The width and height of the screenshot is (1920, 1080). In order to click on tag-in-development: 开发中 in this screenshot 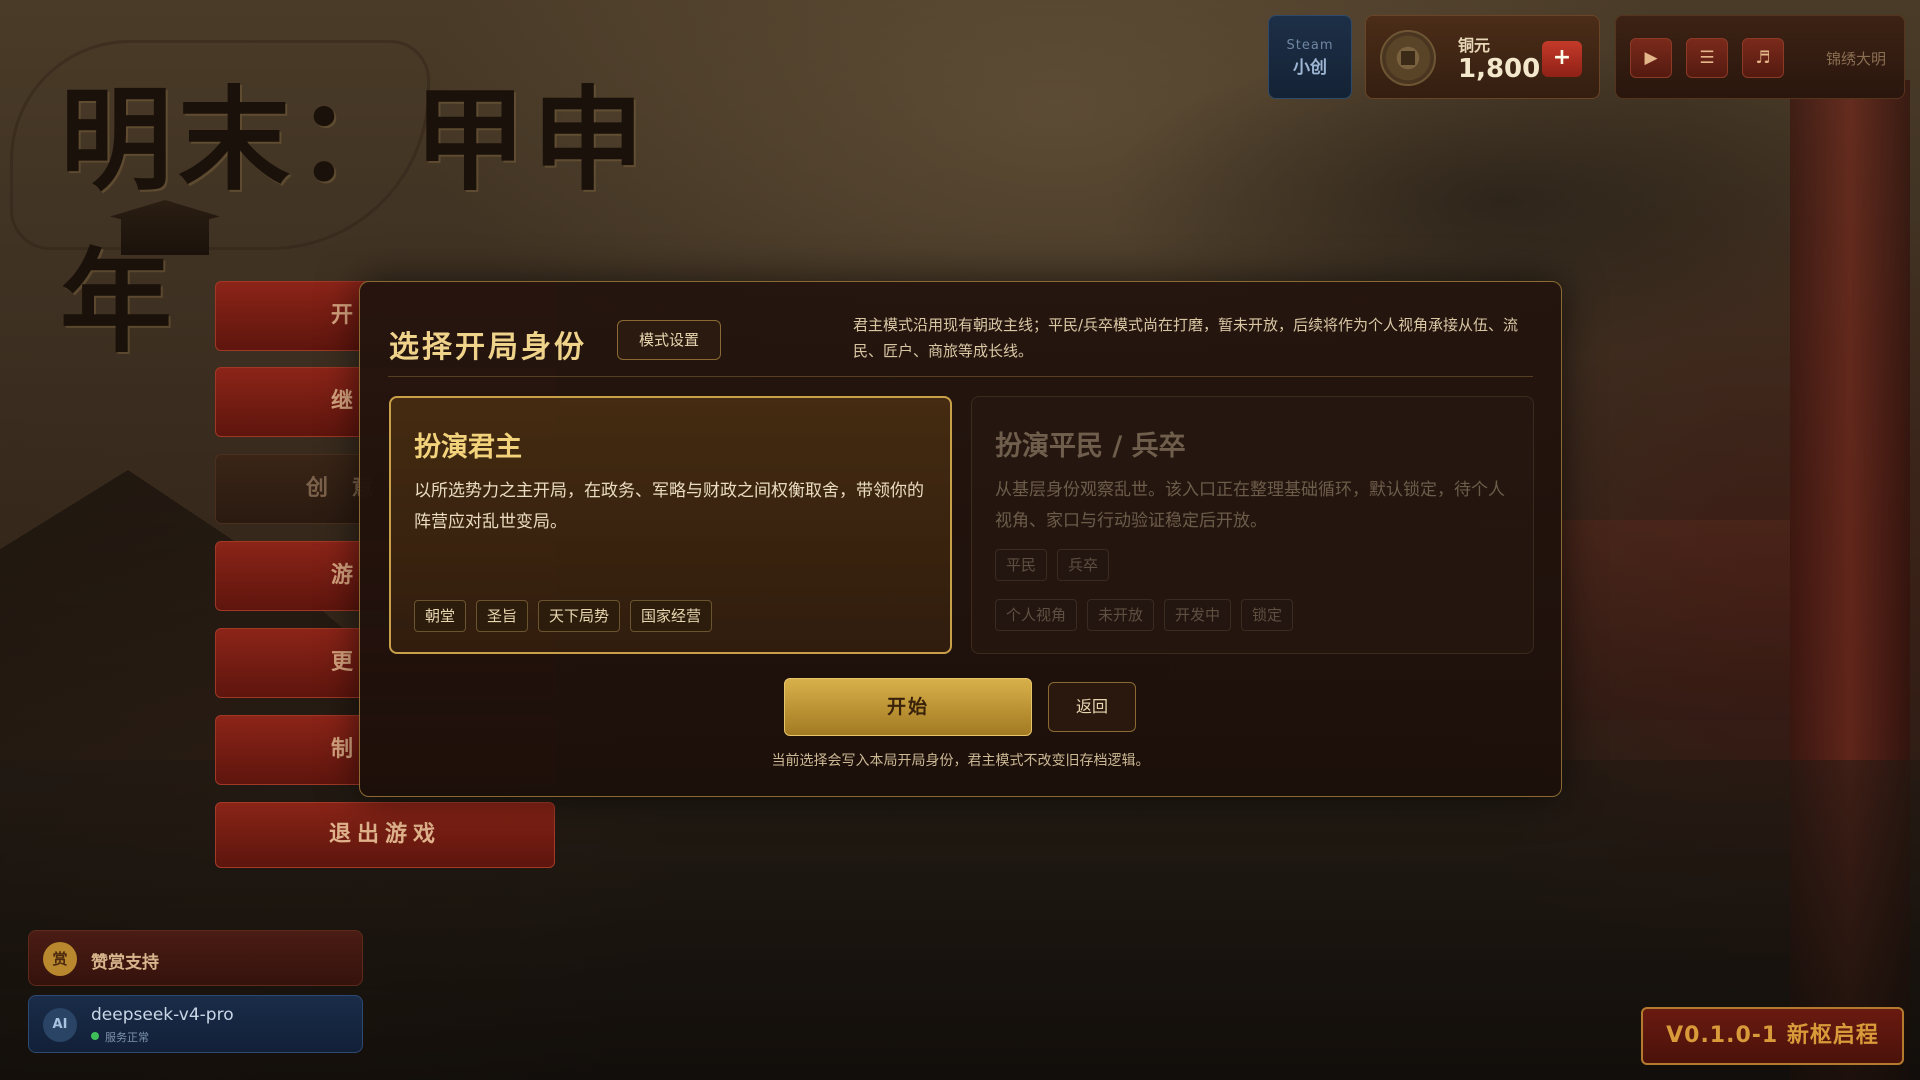, I will do `click(1198, 615)`.